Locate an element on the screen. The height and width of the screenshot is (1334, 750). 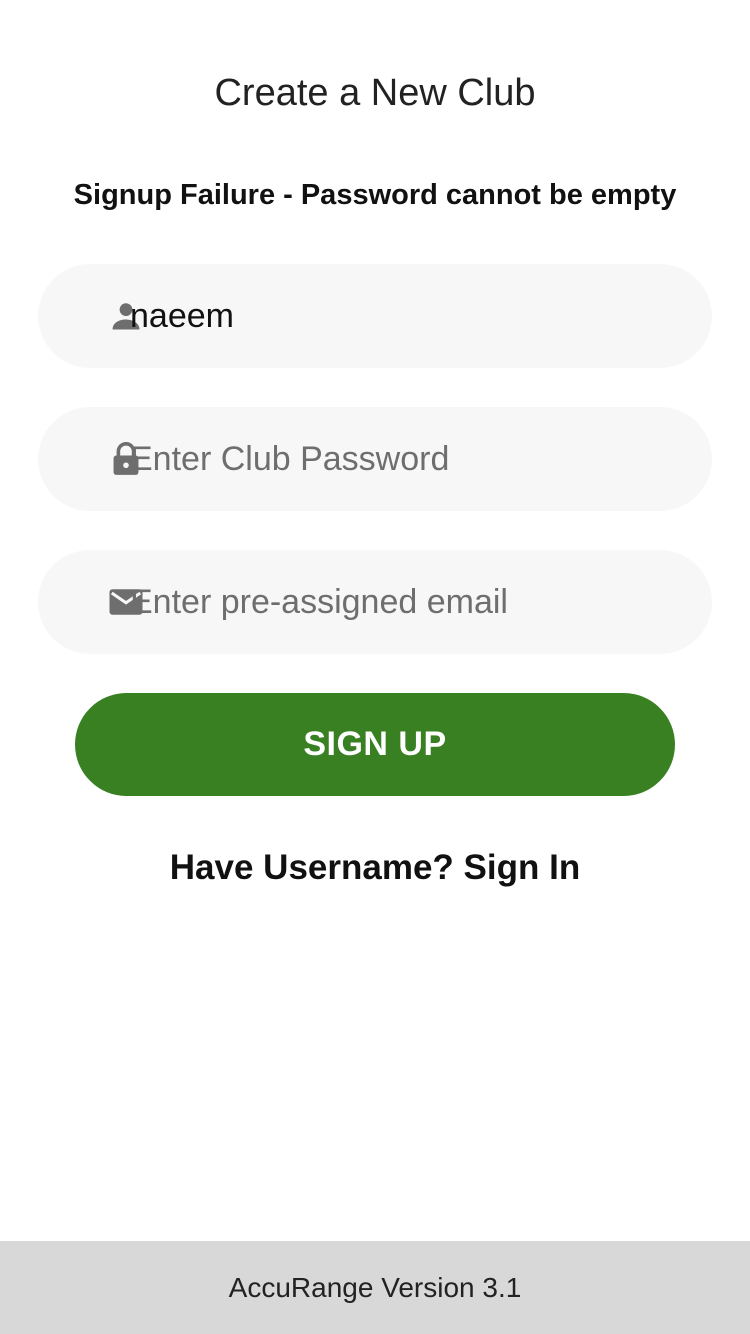
email-input is located at coordinates (401, 602).